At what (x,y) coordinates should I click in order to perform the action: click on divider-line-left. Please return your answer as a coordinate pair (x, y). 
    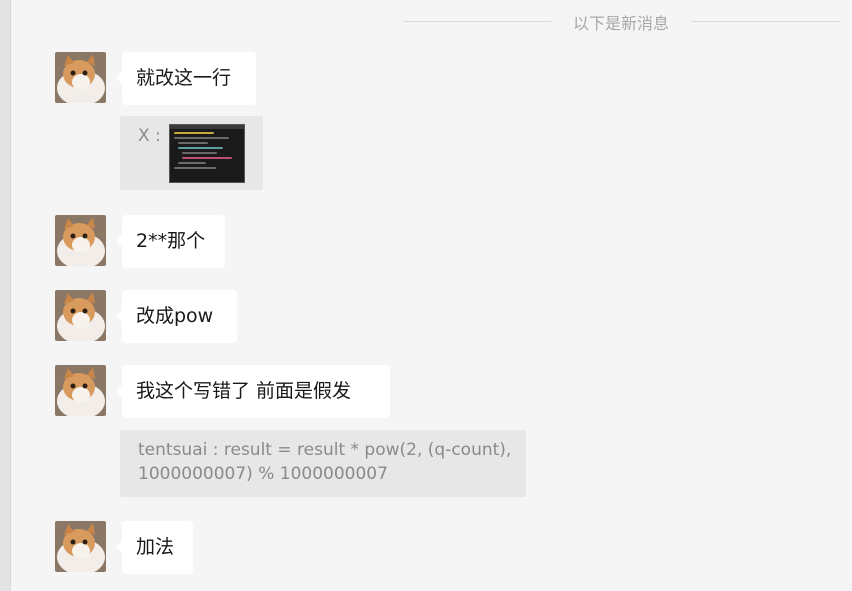
    Looking at the image, I should click on (477, 21).